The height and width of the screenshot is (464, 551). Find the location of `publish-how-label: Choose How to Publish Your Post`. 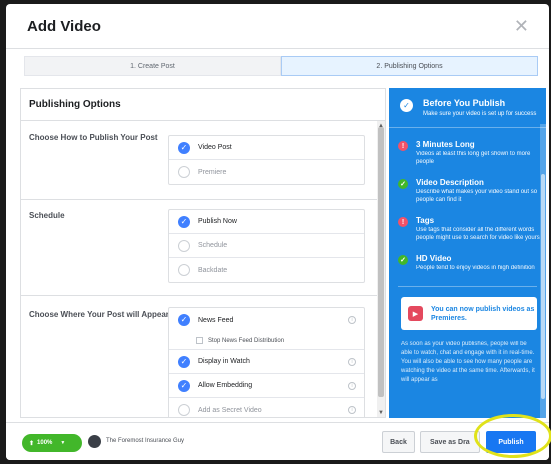

publish-how-label: Choose How to Publish Your Post is located at coordinates (93, 137).